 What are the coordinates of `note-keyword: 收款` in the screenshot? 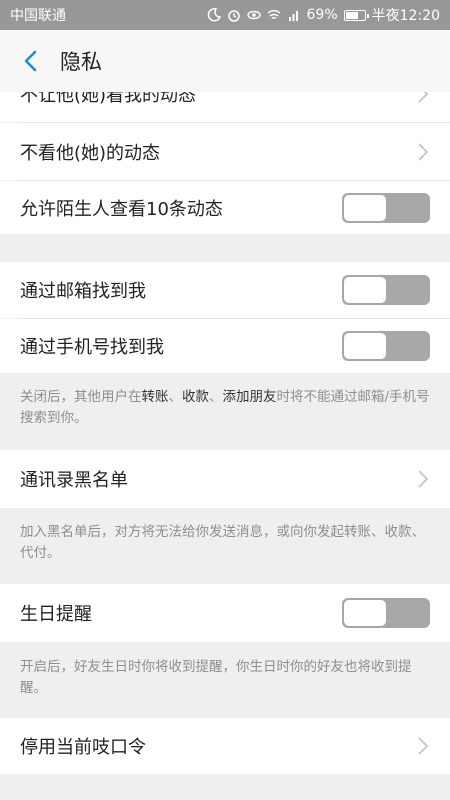 It's located at (195, 397).